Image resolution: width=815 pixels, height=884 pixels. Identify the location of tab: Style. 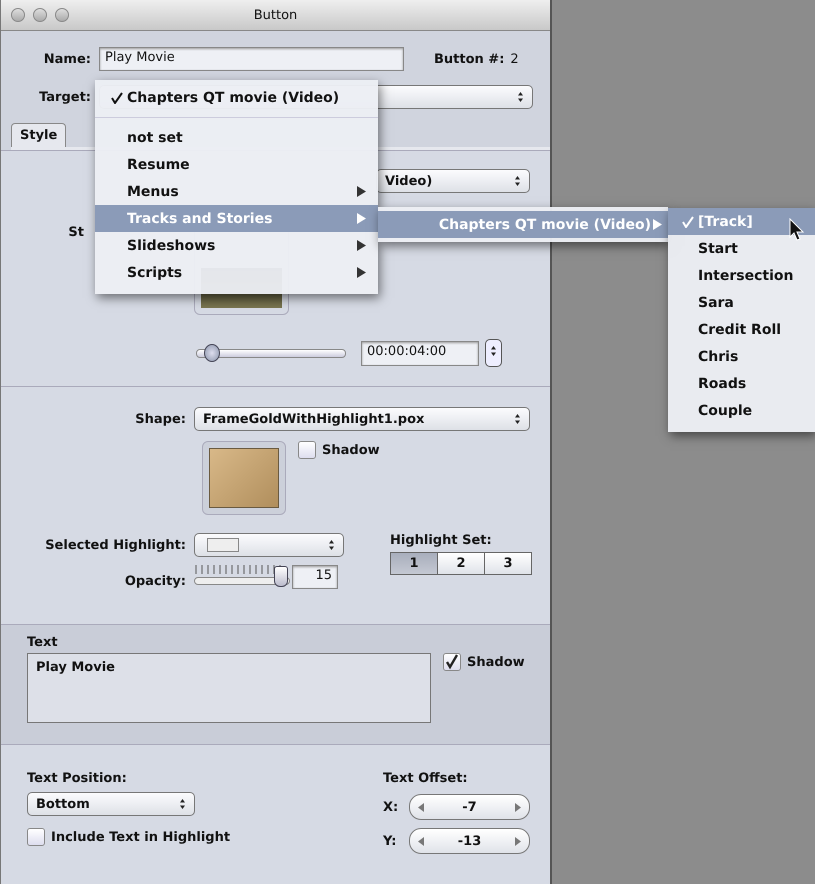
(38, 135).